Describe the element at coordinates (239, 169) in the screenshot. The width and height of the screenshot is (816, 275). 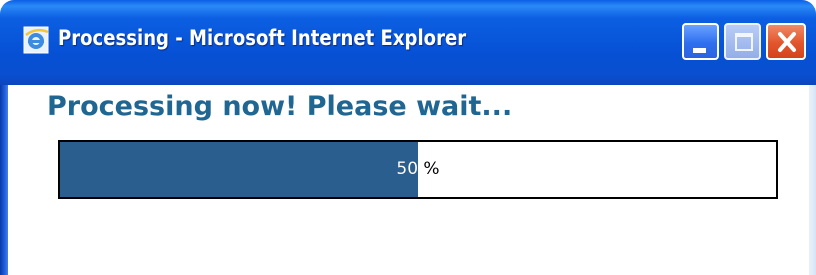
I see `progress-label-overlay: 50 %` at that location.